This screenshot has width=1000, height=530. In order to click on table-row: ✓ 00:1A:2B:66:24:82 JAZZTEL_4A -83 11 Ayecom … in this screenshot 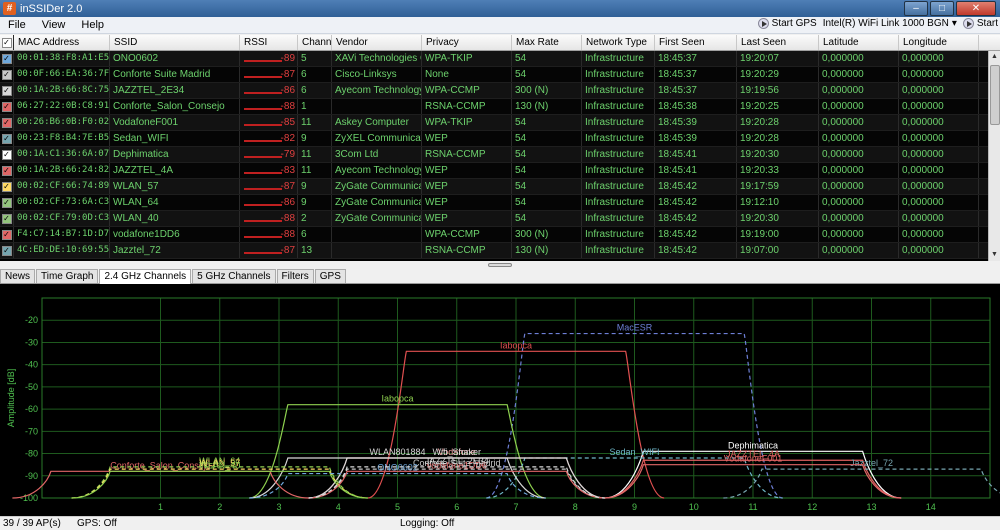, I will do `click(494, 171)`.